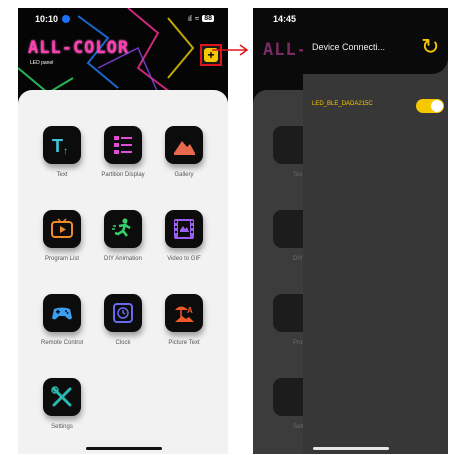  Describe the element at coordinates (123, 259) in the screenshot. I see `app-label: DIY Animation` at that location.